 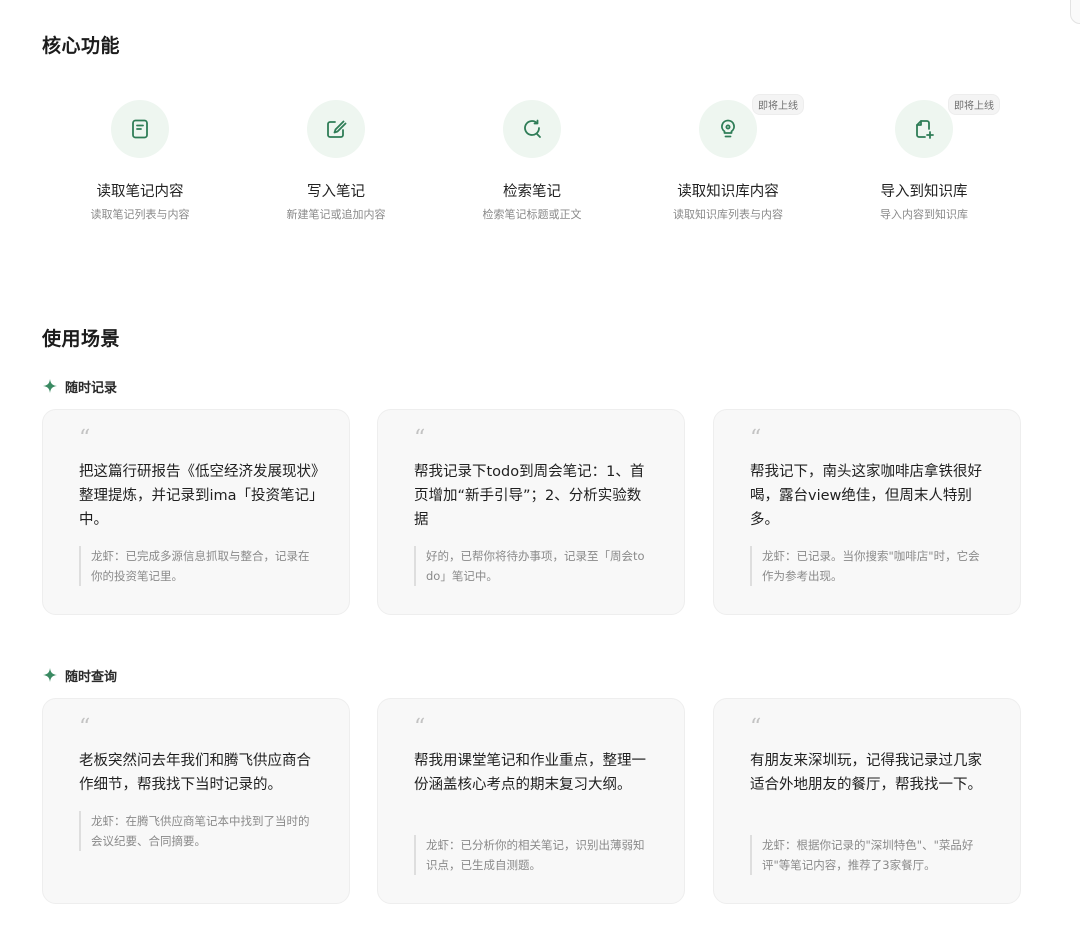 What do you see at coordinates (924, 192) in the screenshot?
I see `feature-name: 导入到知识库` at bounding box center [924, 192].